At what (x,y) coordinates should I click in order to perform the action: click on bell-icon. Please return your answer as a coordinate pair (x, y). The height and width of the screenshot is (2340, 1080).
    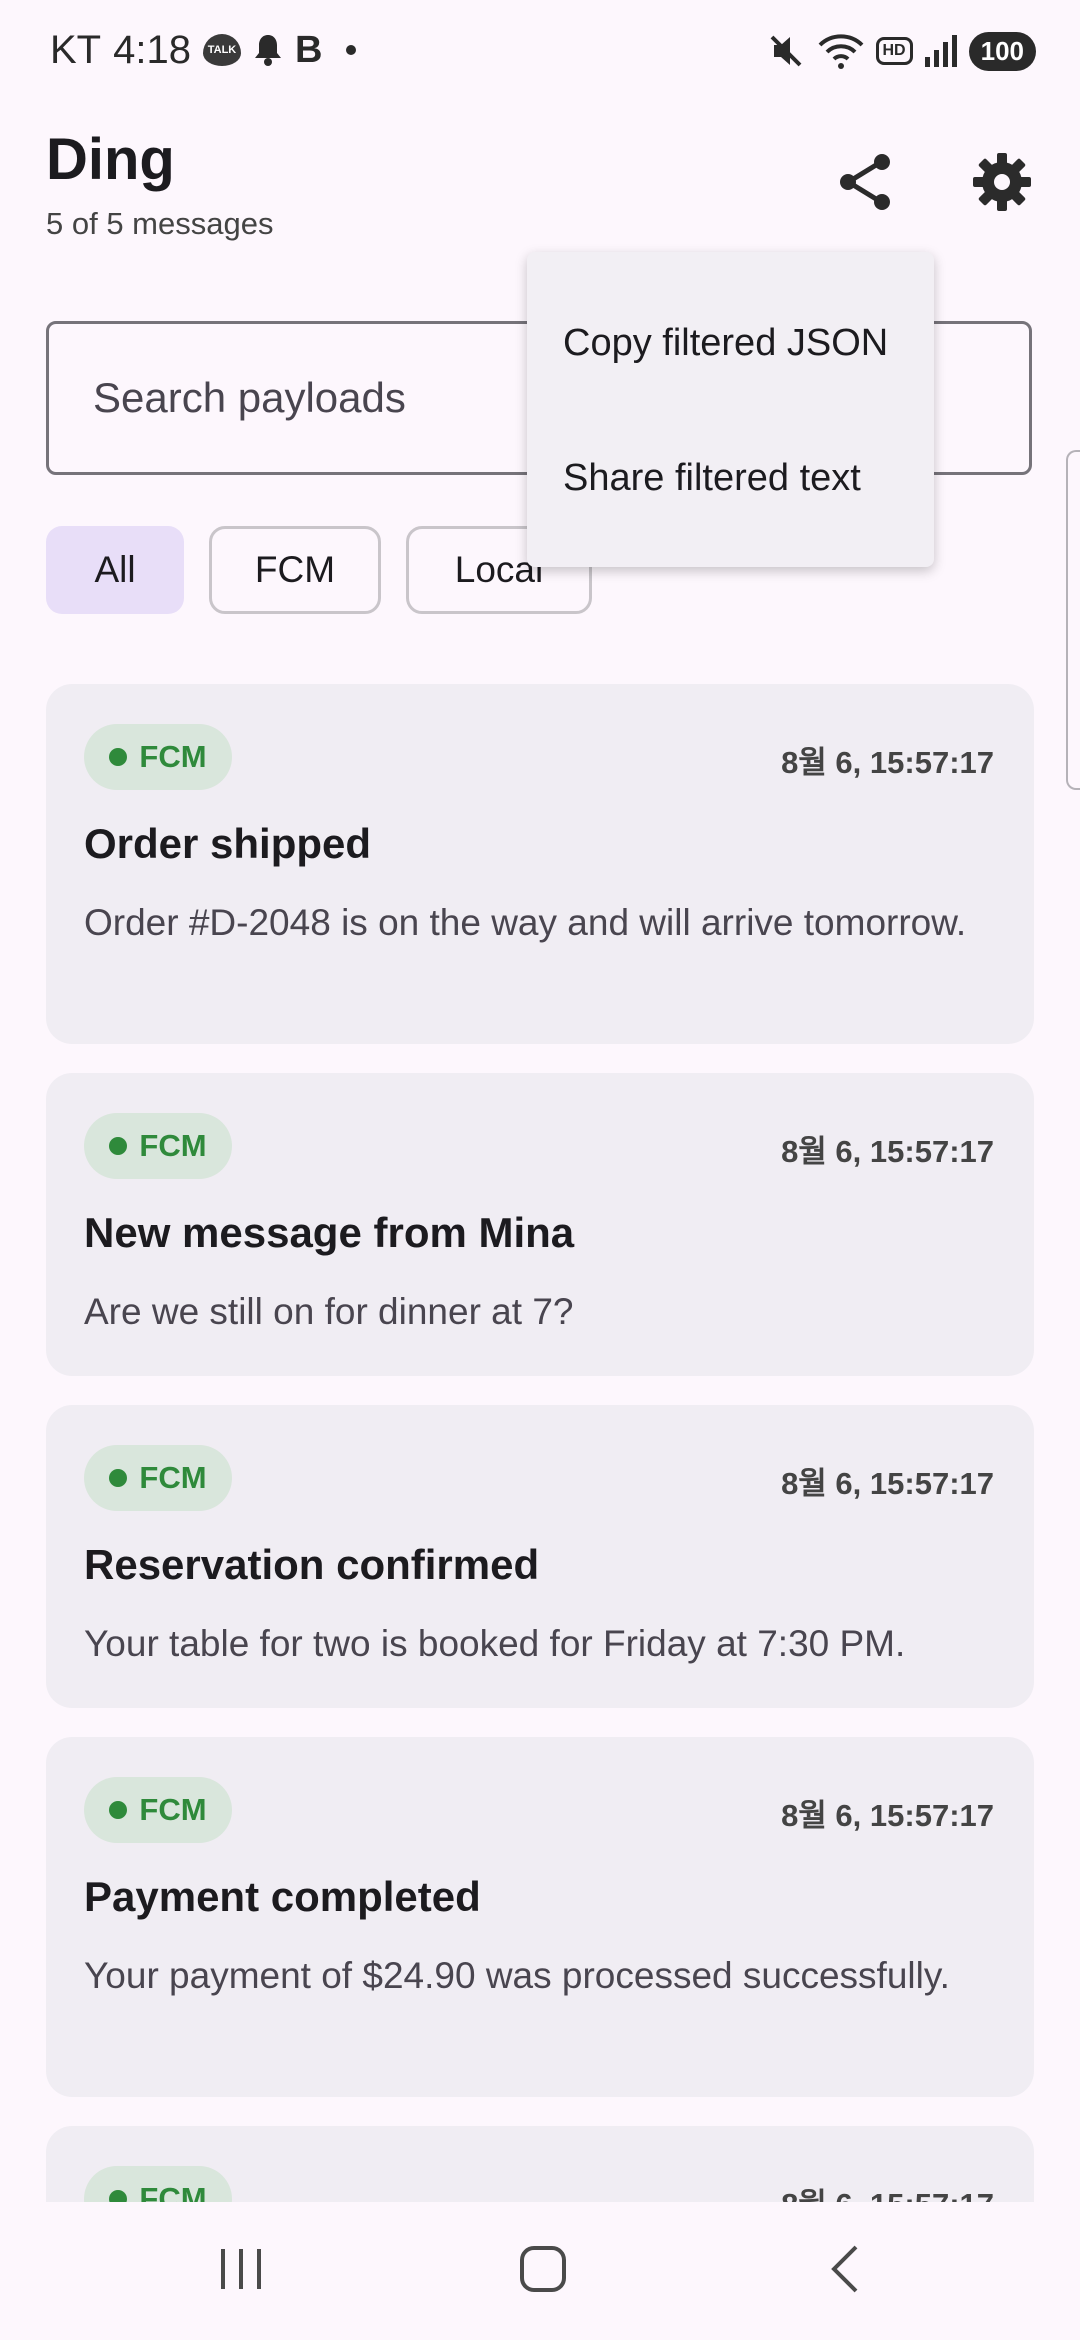
    Looking at the image, I should click on (268, 50).